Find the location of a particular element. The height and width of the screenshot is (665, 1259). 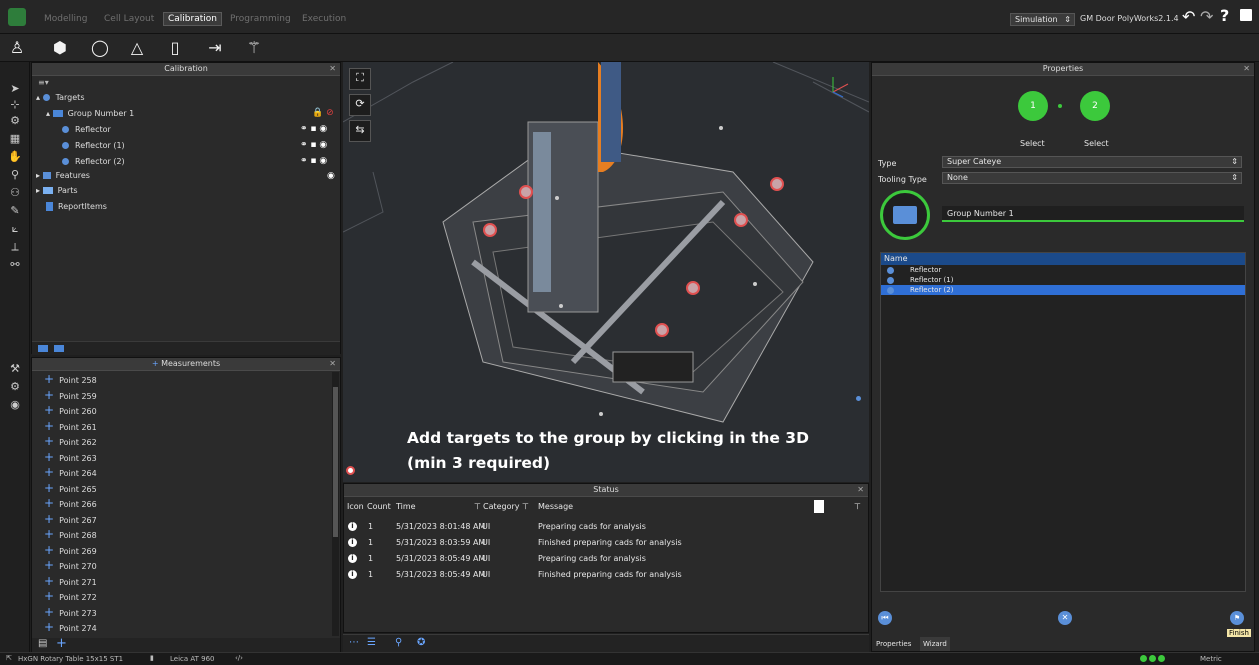

tree-item-reflector: Reflector is located at coordinates (86, 130).